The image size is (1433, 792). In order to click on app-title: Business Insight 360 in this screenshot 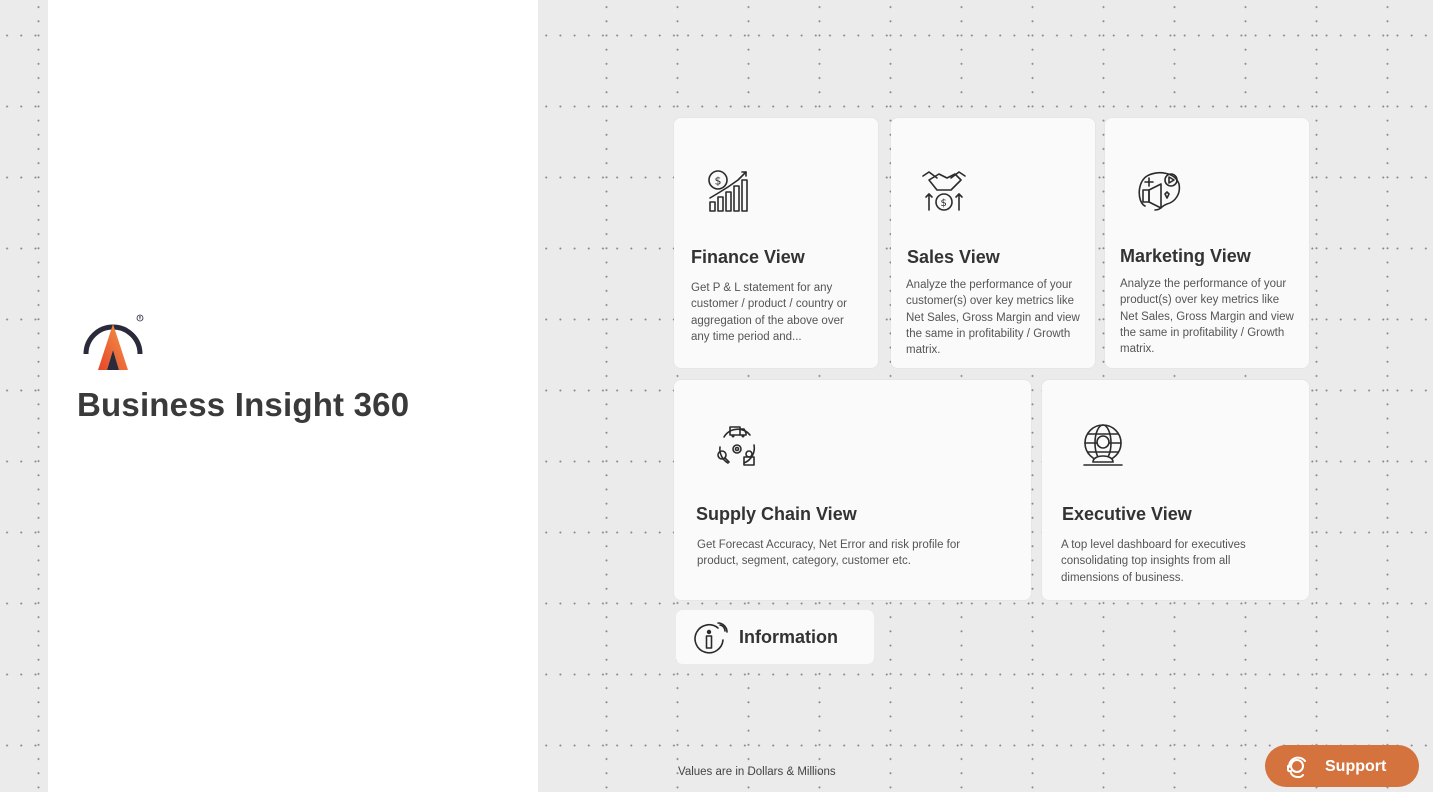, I will do `click(243, 404)`.